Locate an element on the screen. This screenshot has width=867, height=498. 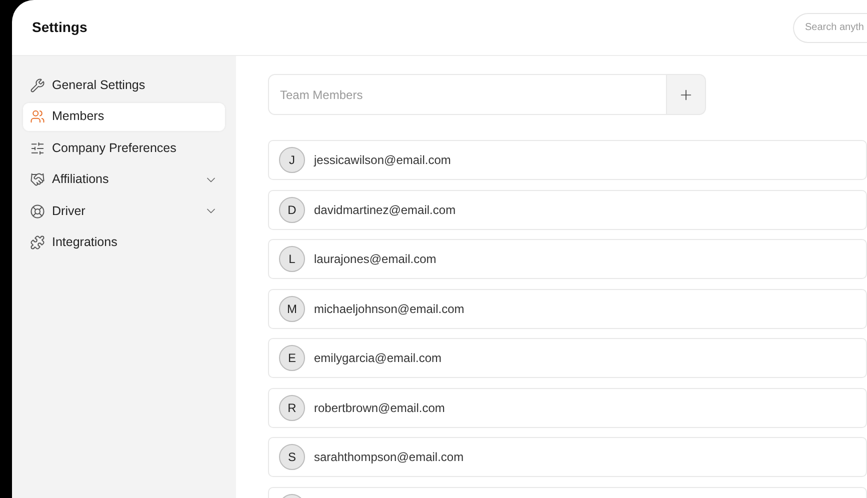
sidebar-item: Integrations is located at coordinates (124, 242).